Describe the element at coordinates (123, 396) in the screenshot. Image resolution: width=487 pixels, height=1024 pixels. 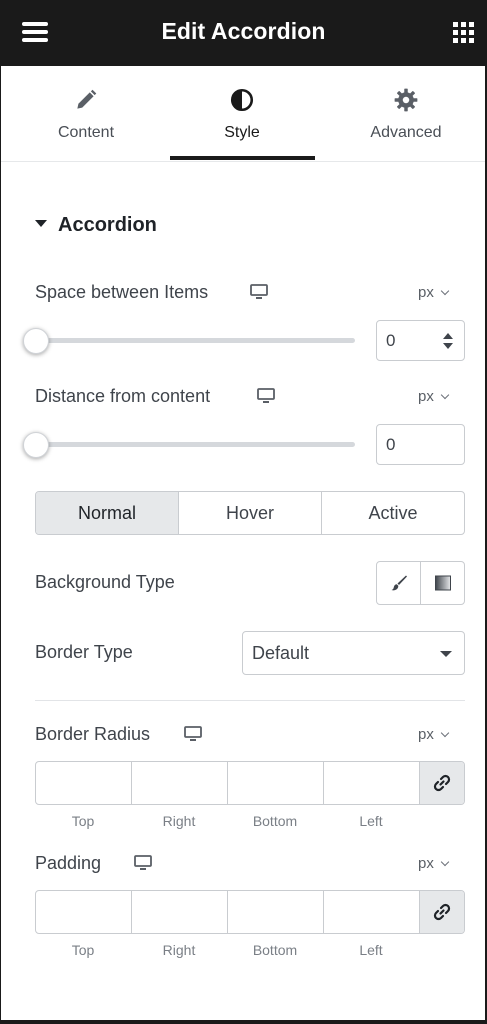
I see `distance-label: Distance from content` at that location.